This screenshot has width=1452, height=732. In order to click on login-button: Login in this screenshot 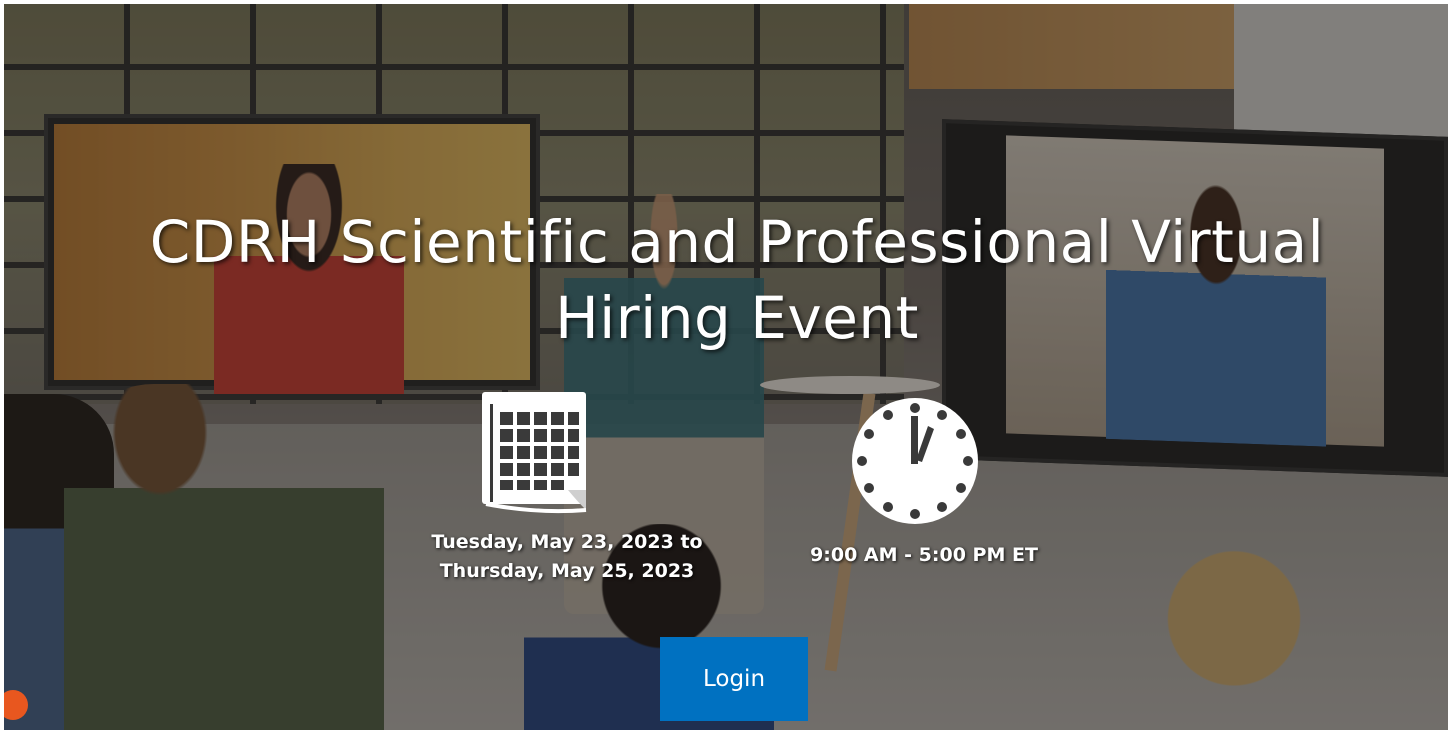, I will do `click(734, 679)`.